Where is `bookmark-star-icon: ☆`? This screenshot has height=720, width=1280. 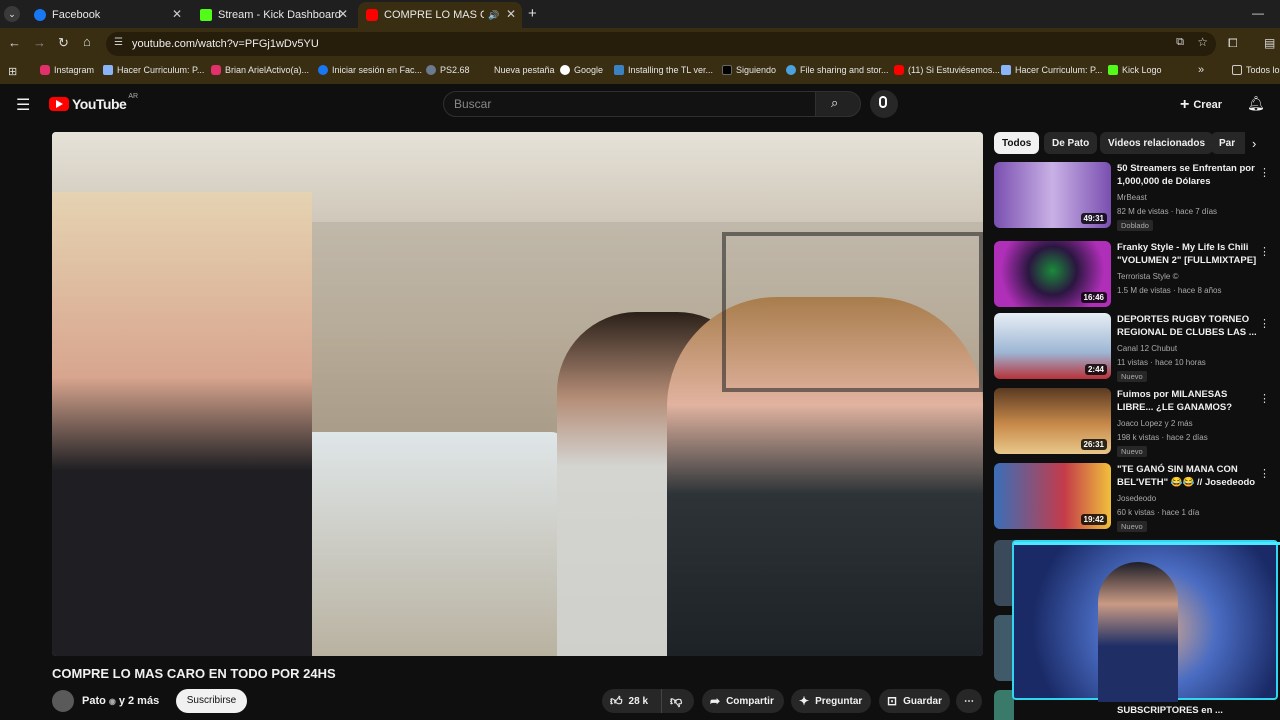 bookmark-star-icon: ☆ is located at coordinates (1202, 42).